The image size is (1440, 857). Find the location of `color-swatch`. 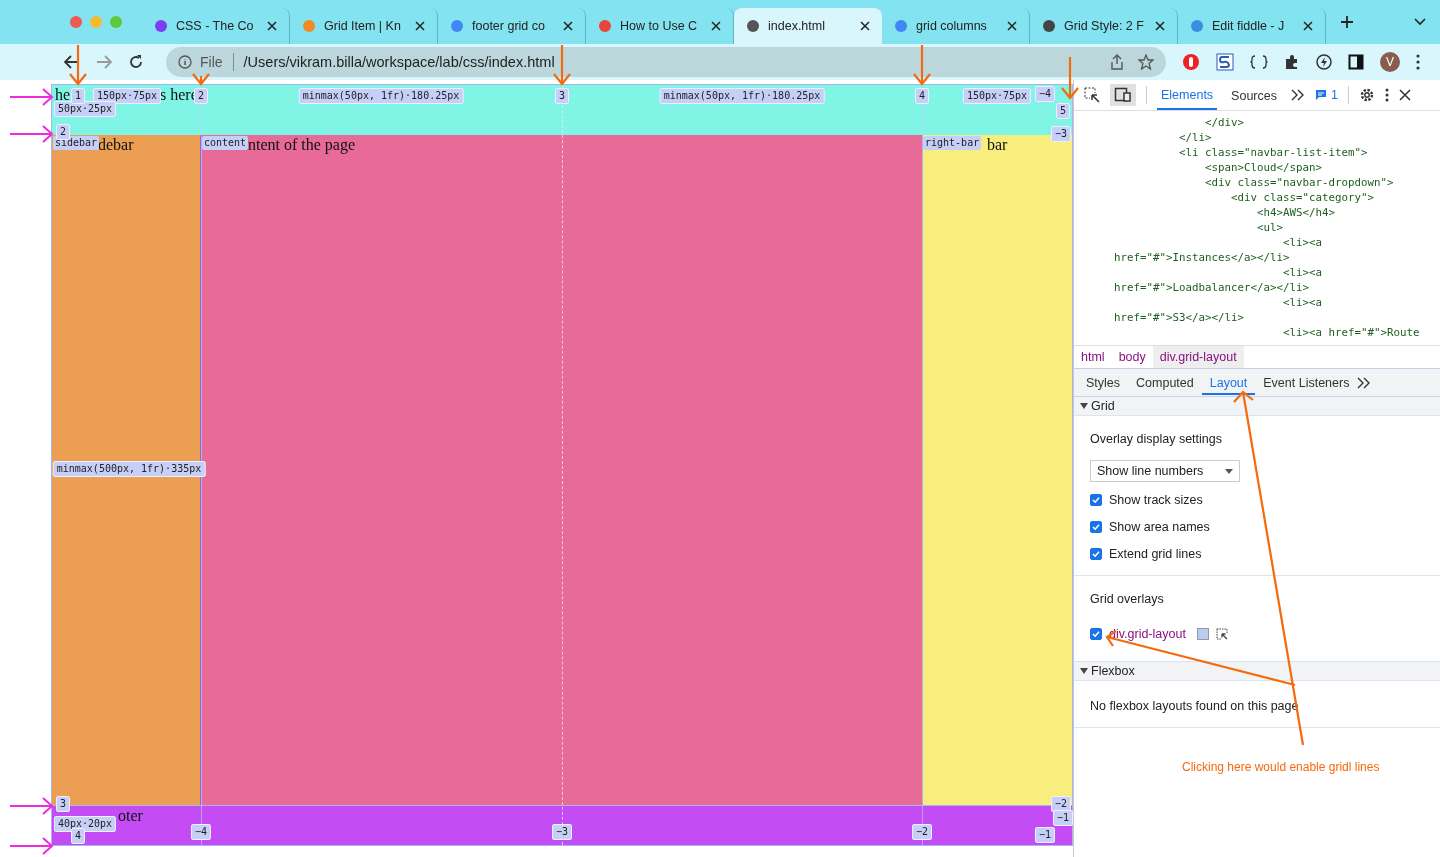

color-swatch is located at coordinates (1202, 633).